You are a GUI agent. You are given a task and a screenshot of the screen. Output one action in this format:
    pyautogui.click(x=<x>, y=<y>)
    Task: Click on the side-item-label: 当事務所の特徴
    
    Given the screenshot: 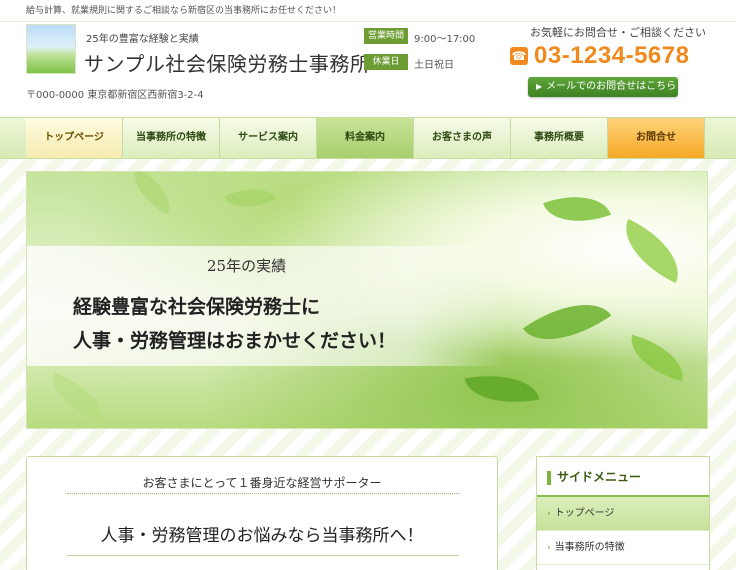 What is the action you would take?
    pyautogui.click(x=589, y=547)
    